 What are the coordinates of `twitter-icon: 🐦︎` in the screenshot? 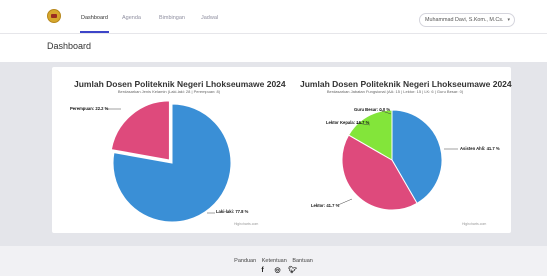 It's located at (292, 271).